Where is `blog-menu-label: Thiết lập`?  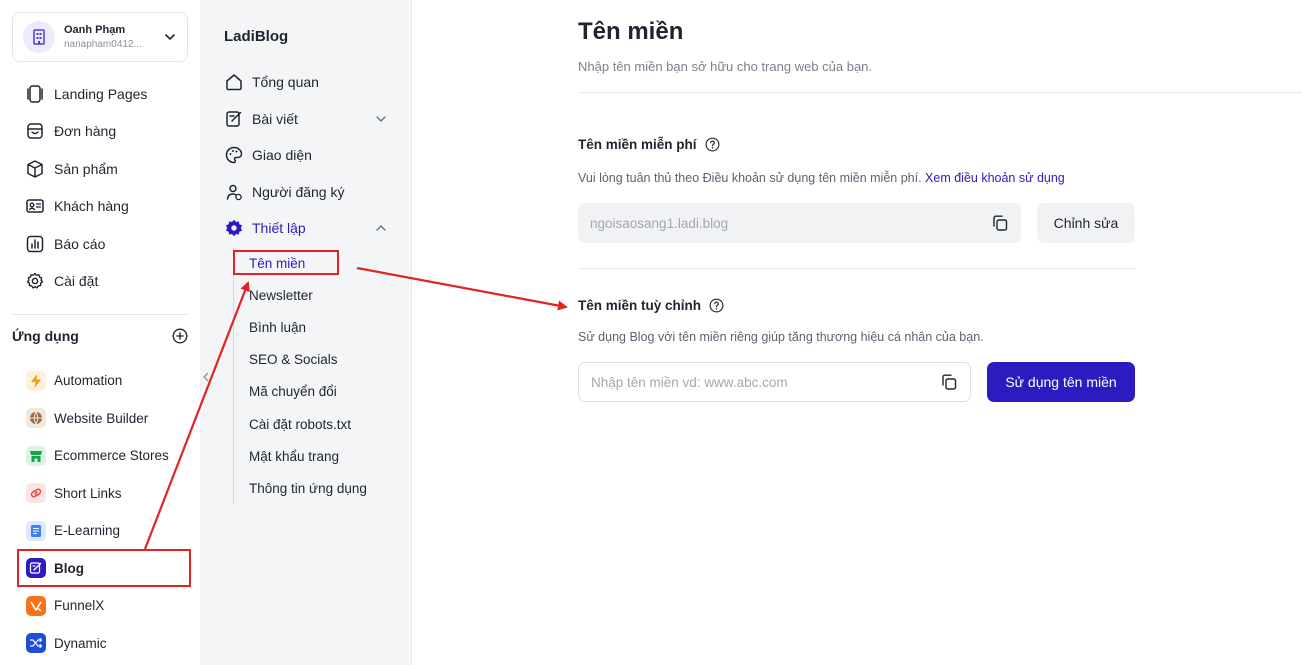 blog-menu-label: Thiết lập is located at coordinates (279, 228).